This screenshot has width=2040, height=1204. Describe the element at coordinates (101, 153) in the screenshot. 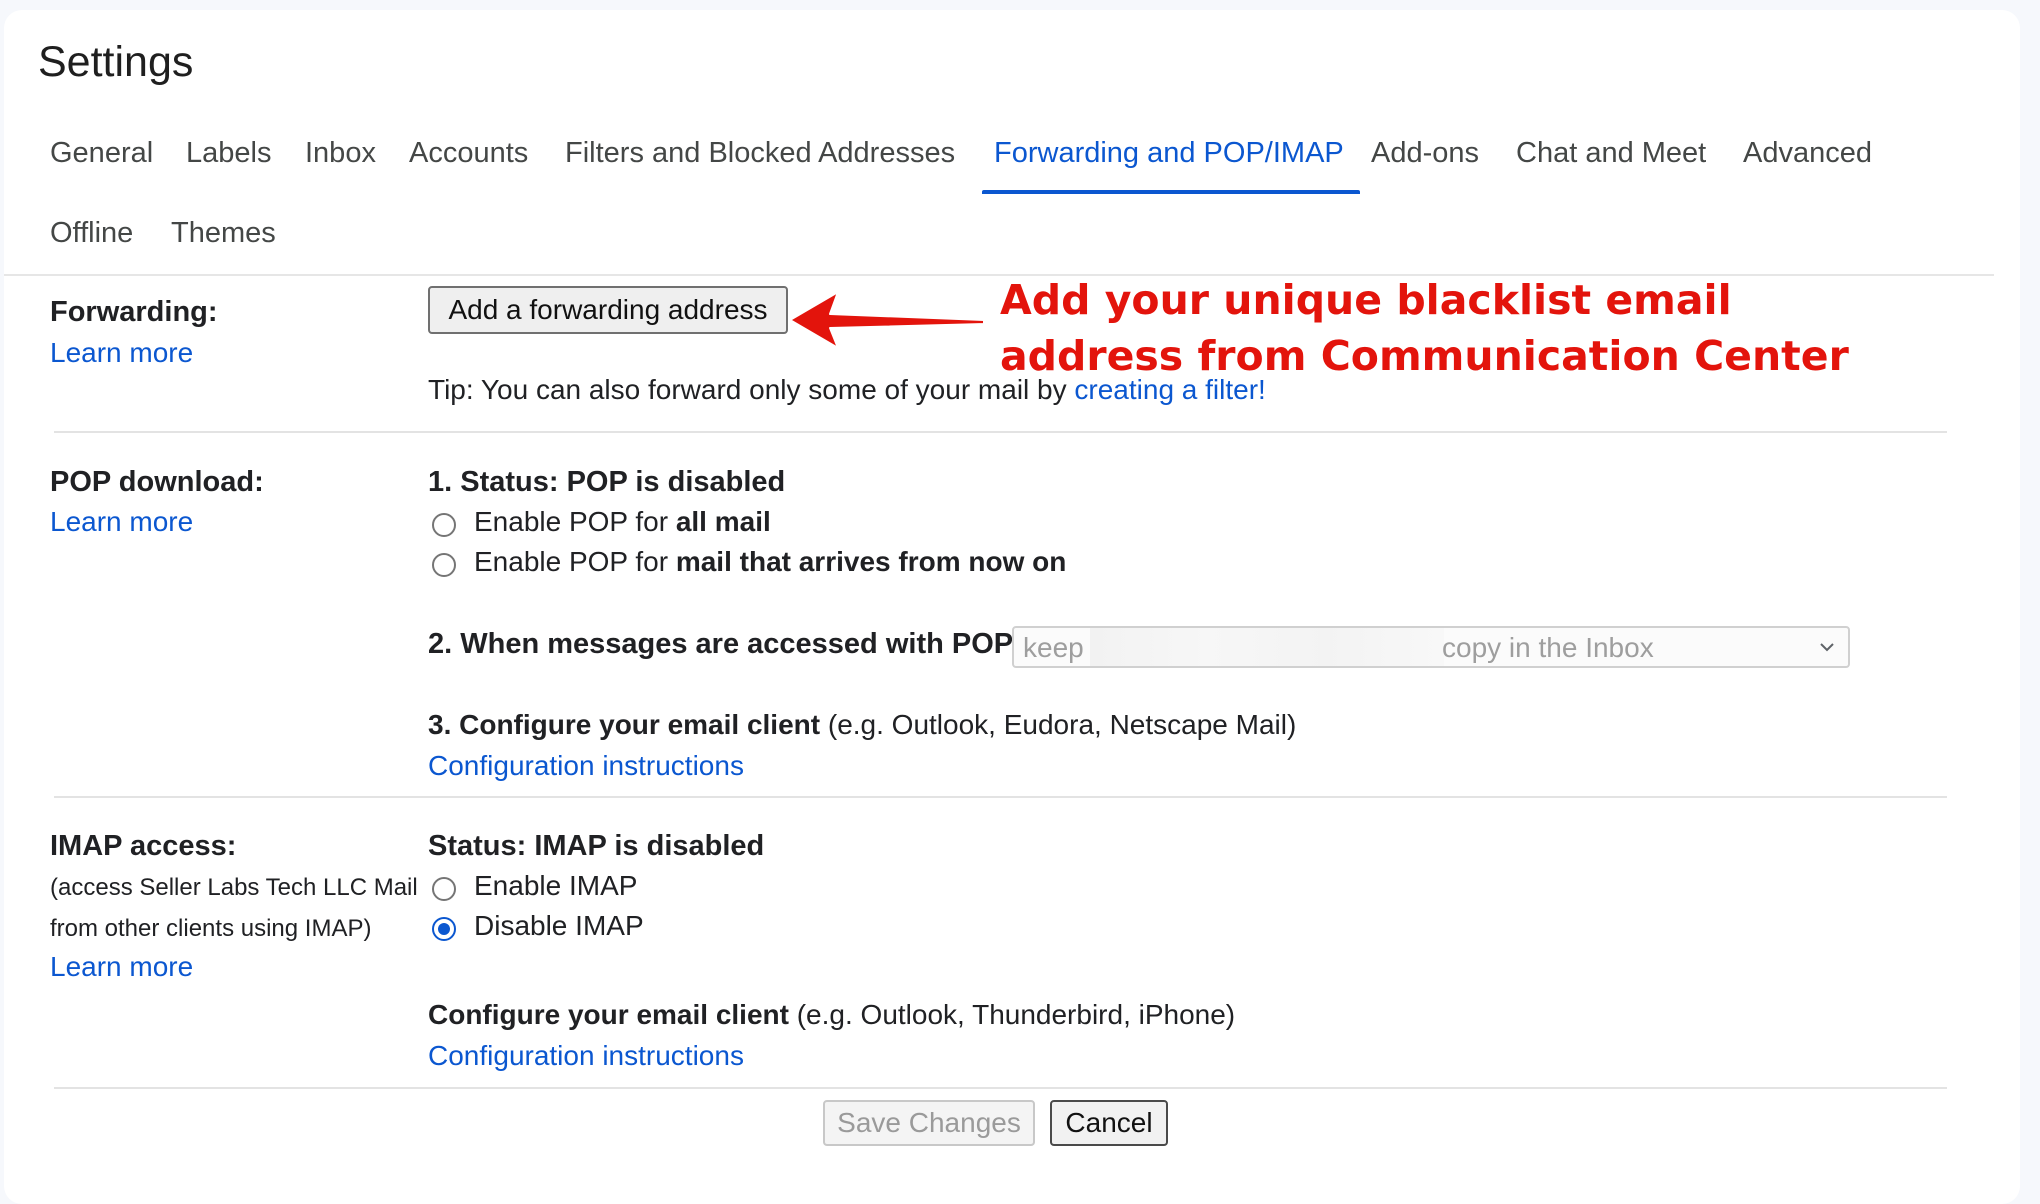

I see `tab-general: General` at that location.